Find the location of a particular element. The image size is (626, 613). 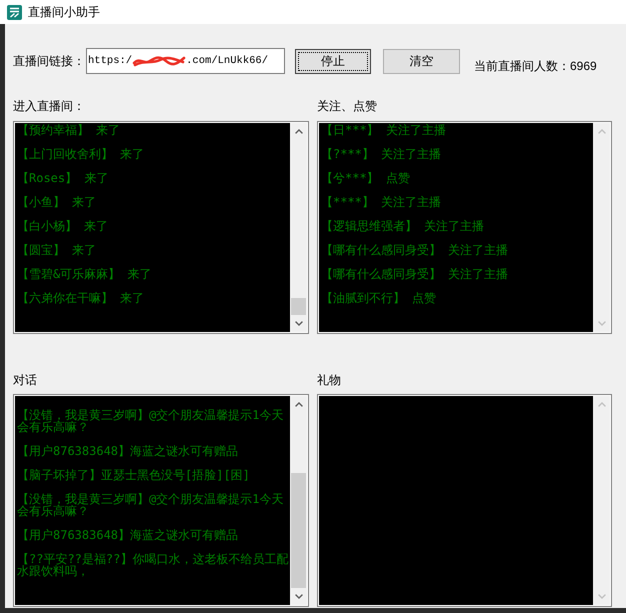

message-text: 【小鱼】 来了 is located at coordinates (56, 202).